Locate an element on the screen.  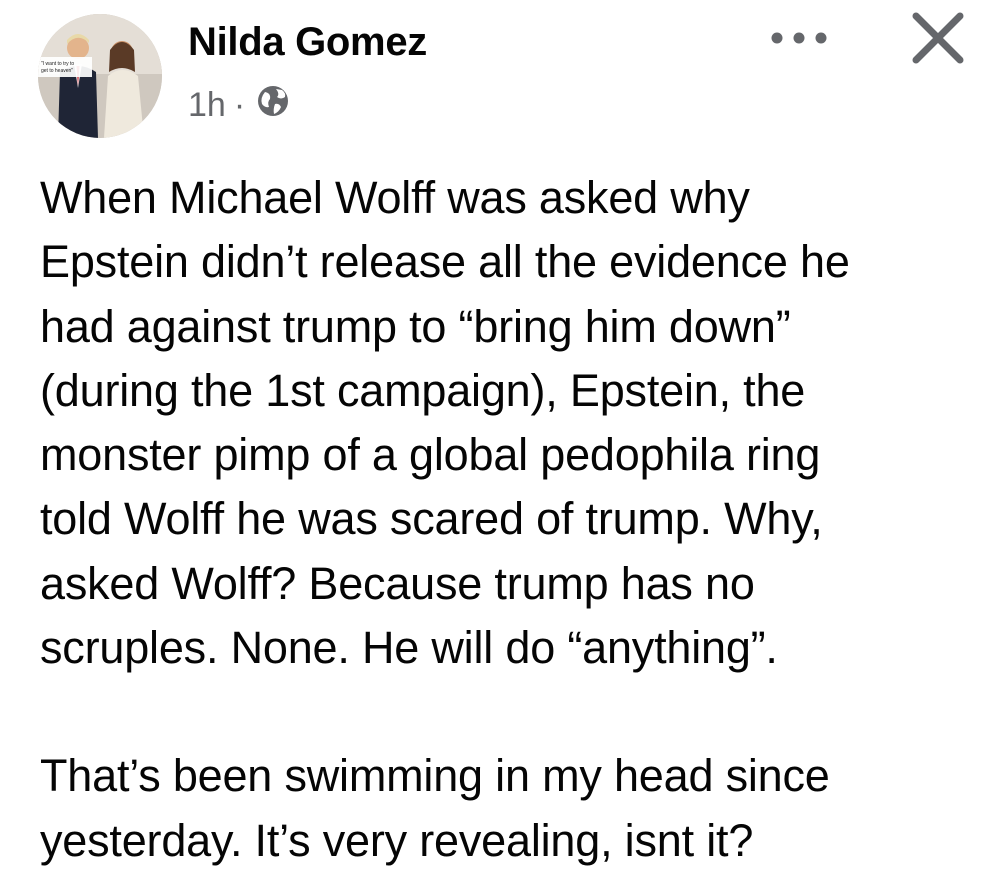
post-meta: 1h · is located at coordinates (239, 105).